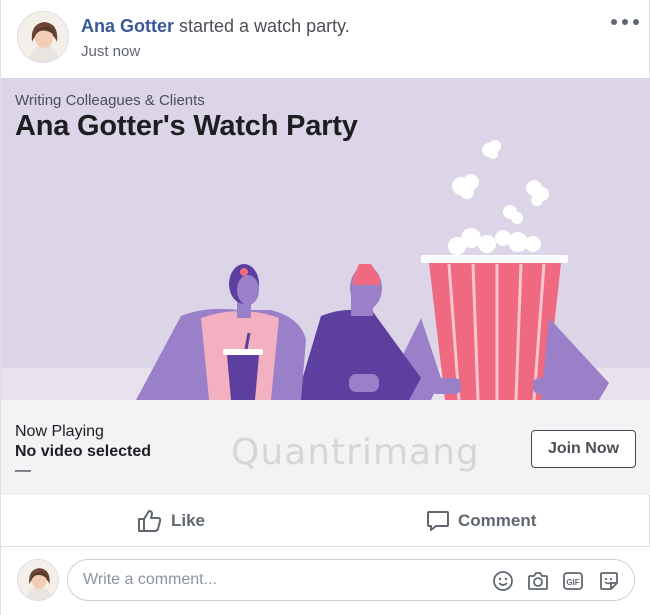  I want to click on watermark: Quantrimang, so click(355, 452).